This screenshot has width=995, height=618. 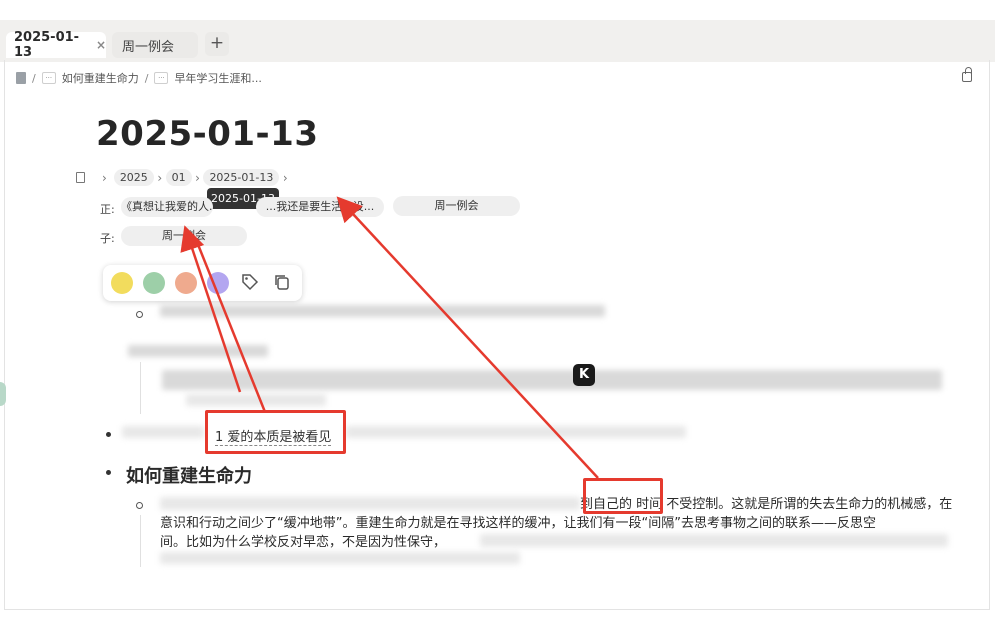 What do you see at coordinates (967, 74) in the screenshot?
I see `lock-icon` at bounding box center [967, 74].